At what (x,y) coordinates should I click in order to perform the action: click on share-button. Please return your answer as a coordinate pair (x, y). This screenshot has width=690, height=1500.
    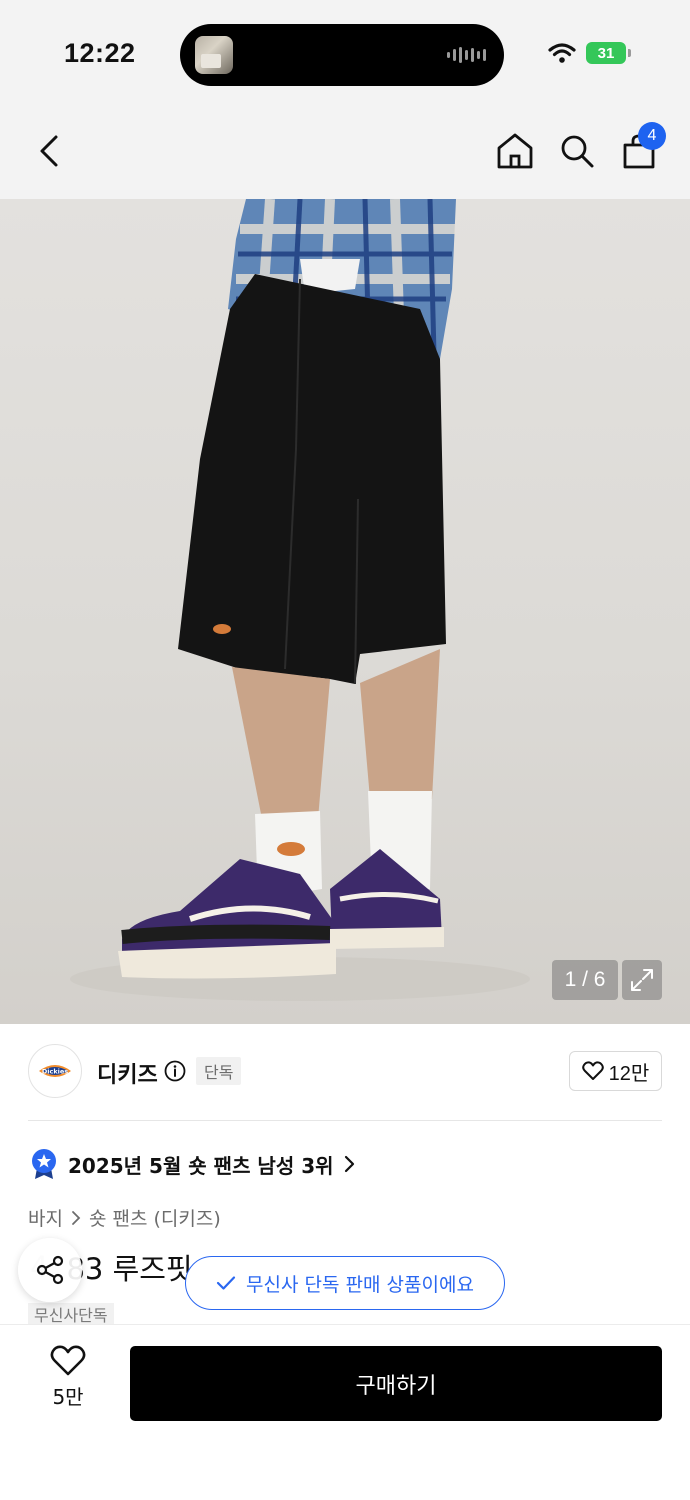
    Looking at the image, I should click on (50, 1270).